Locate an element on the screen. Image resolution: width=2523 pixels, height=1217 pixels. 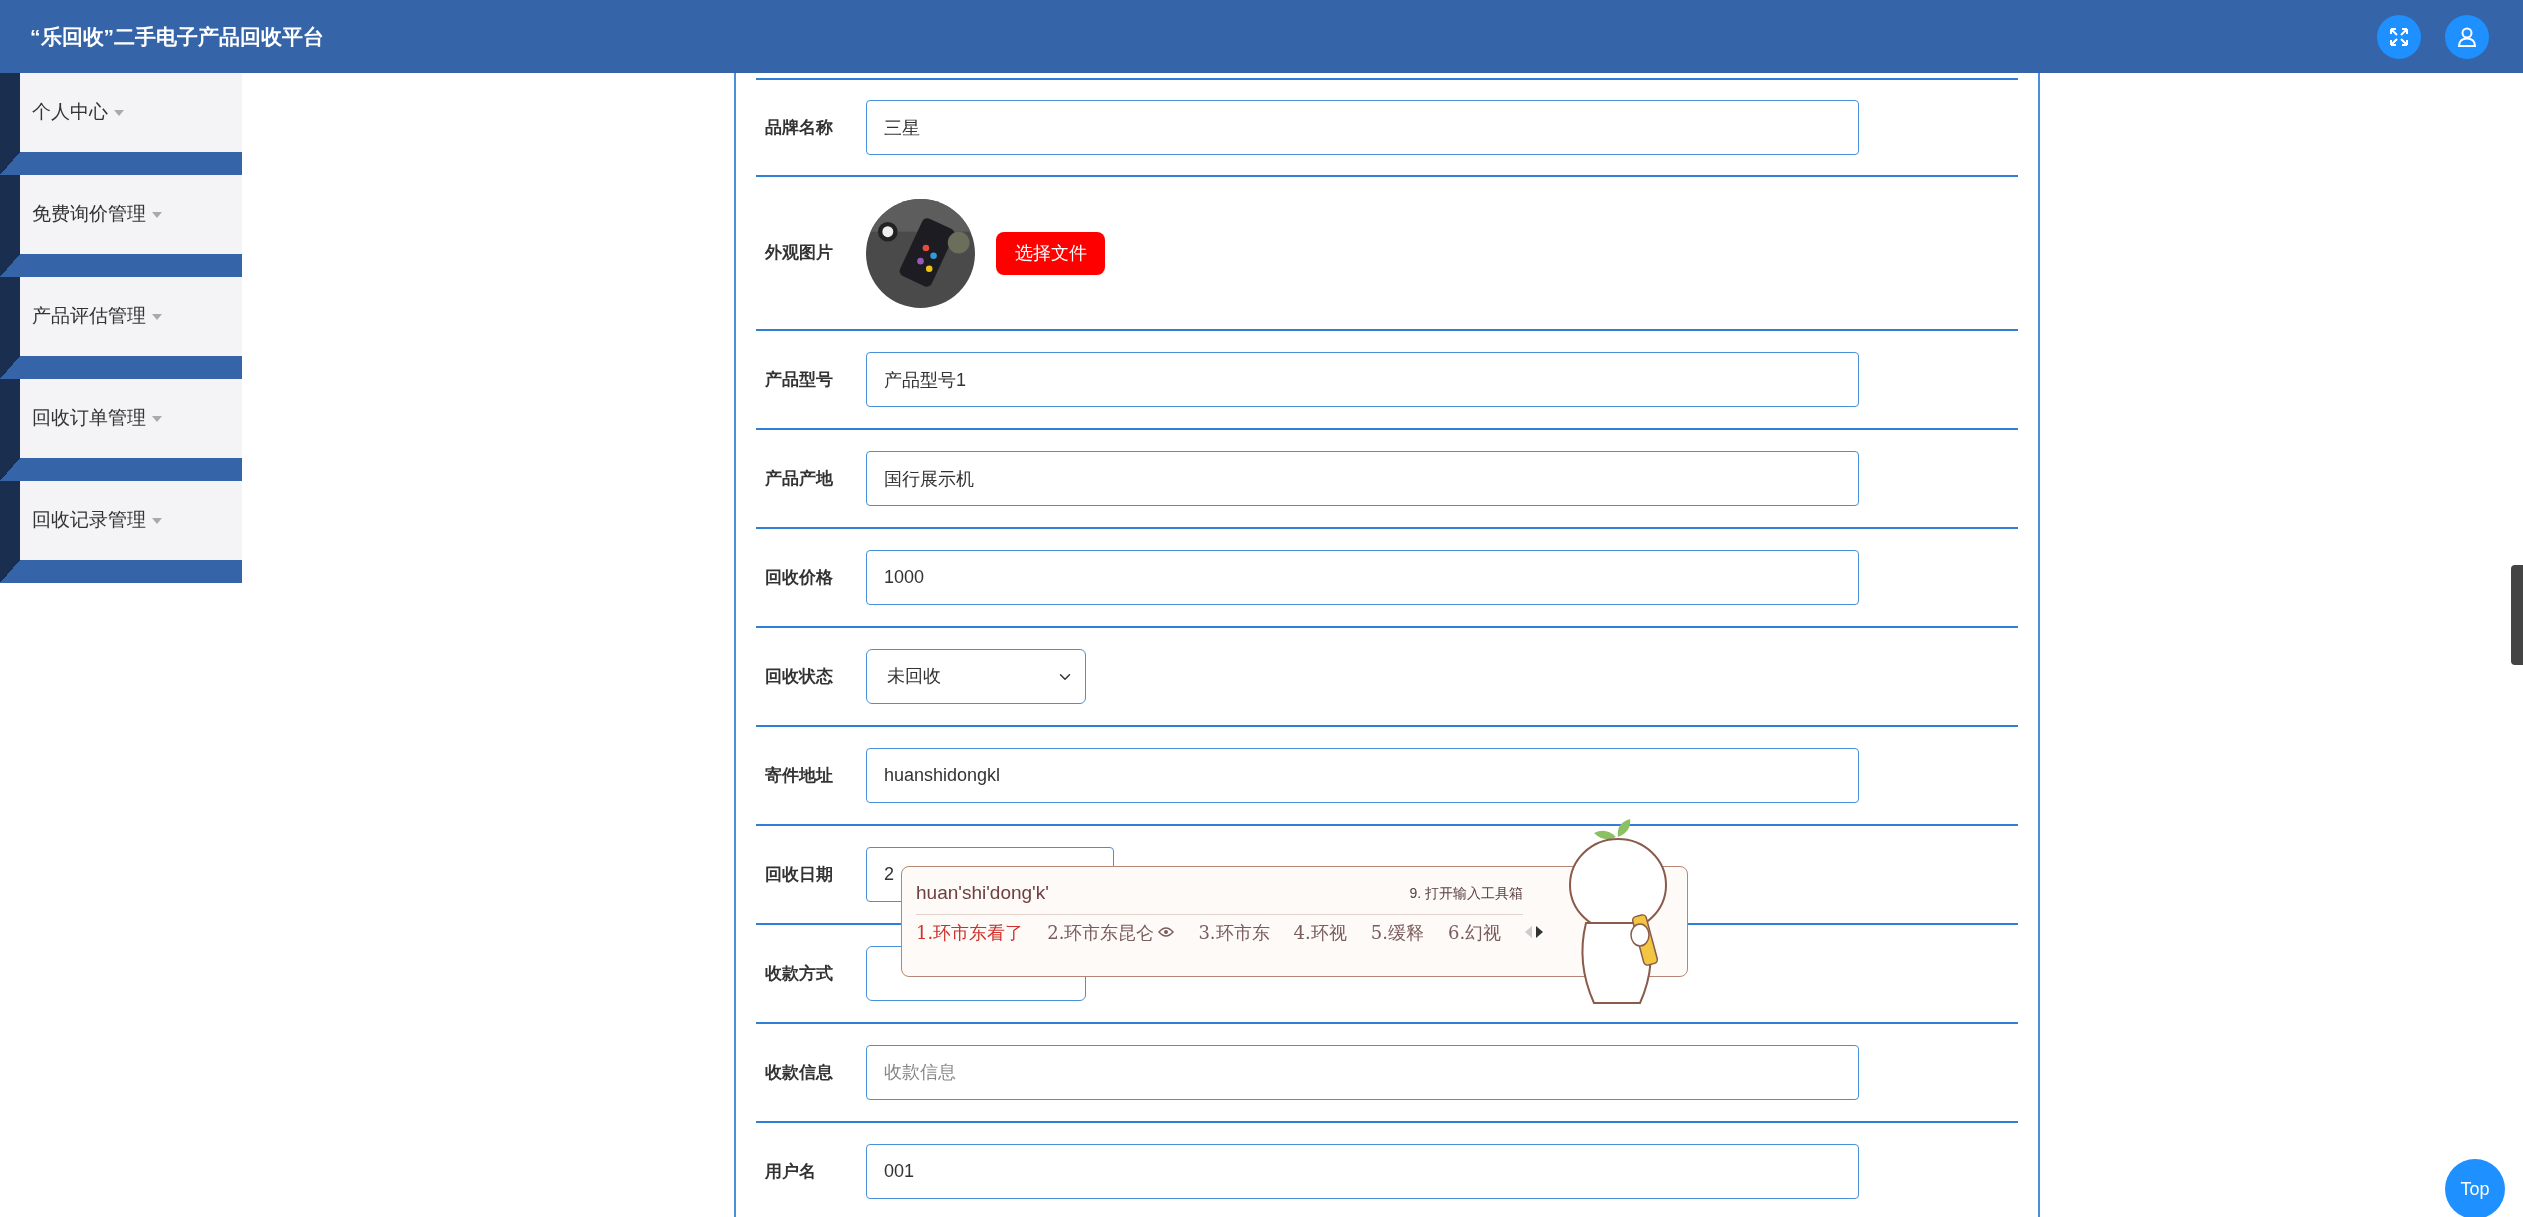
field-label: 收款方式 is located at coordinates (799, 973).